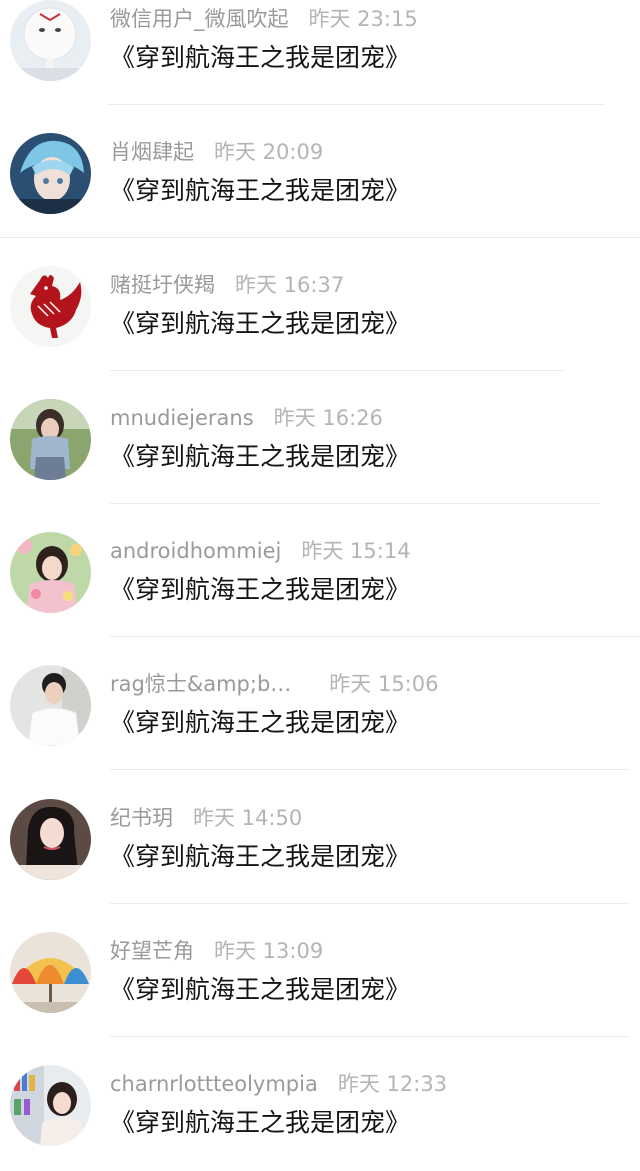 The image size is (640, 1171). I want to click on comment-meta: 微信用户_微風吹起 昨天 23:15, so click(264, 19).